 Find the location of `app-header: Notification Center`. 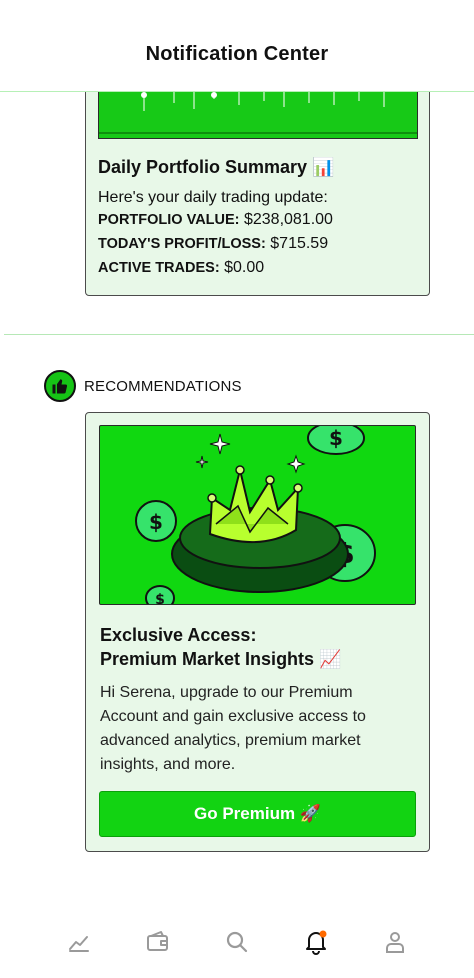

app-header: Notification Center is located at coordinates (237, 46).